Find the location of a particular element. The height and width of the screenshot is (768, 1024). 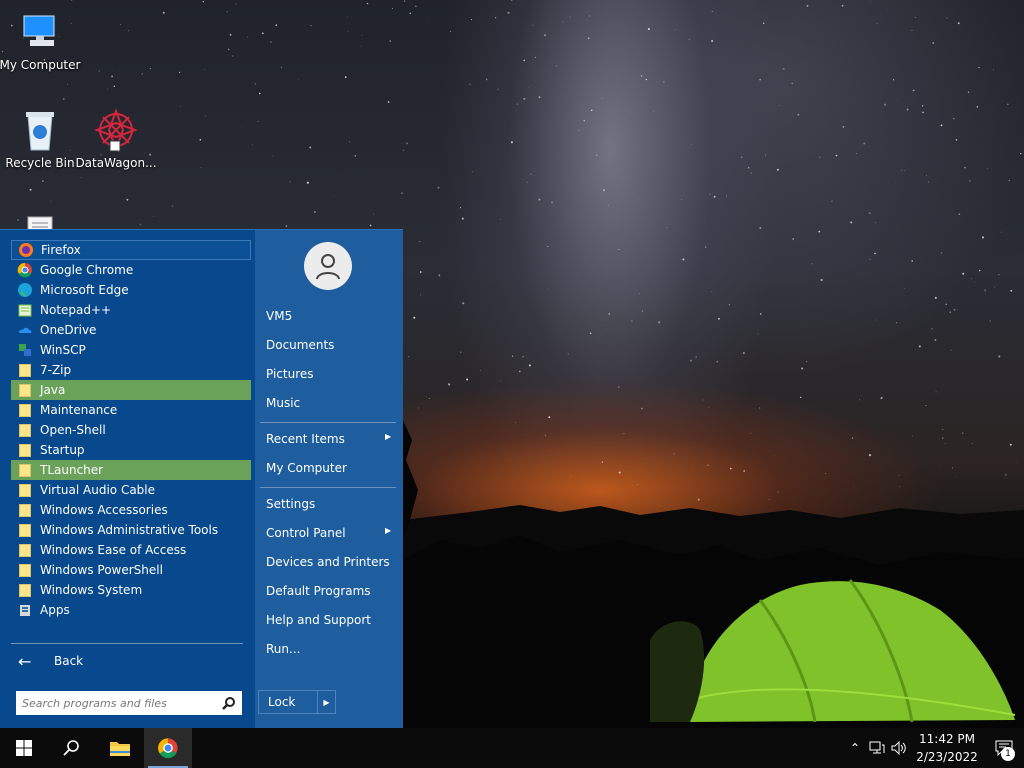

program-item-windows-ease-of-access: Windows Ease of Access is located at coordinates (131, 550).